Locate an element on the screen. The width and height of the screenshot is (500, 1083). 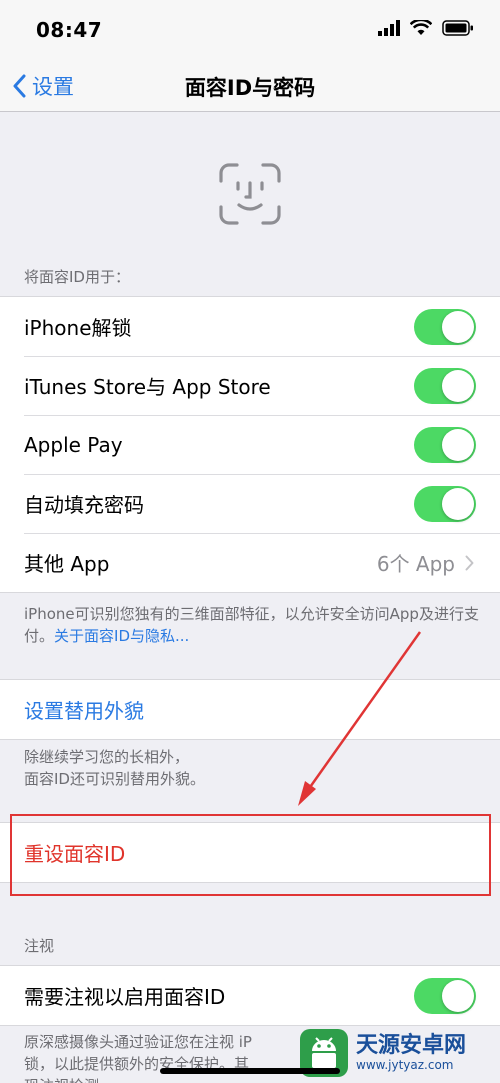
watermark-url: www.jytyaz.com is located at coordinates (405, 1064).